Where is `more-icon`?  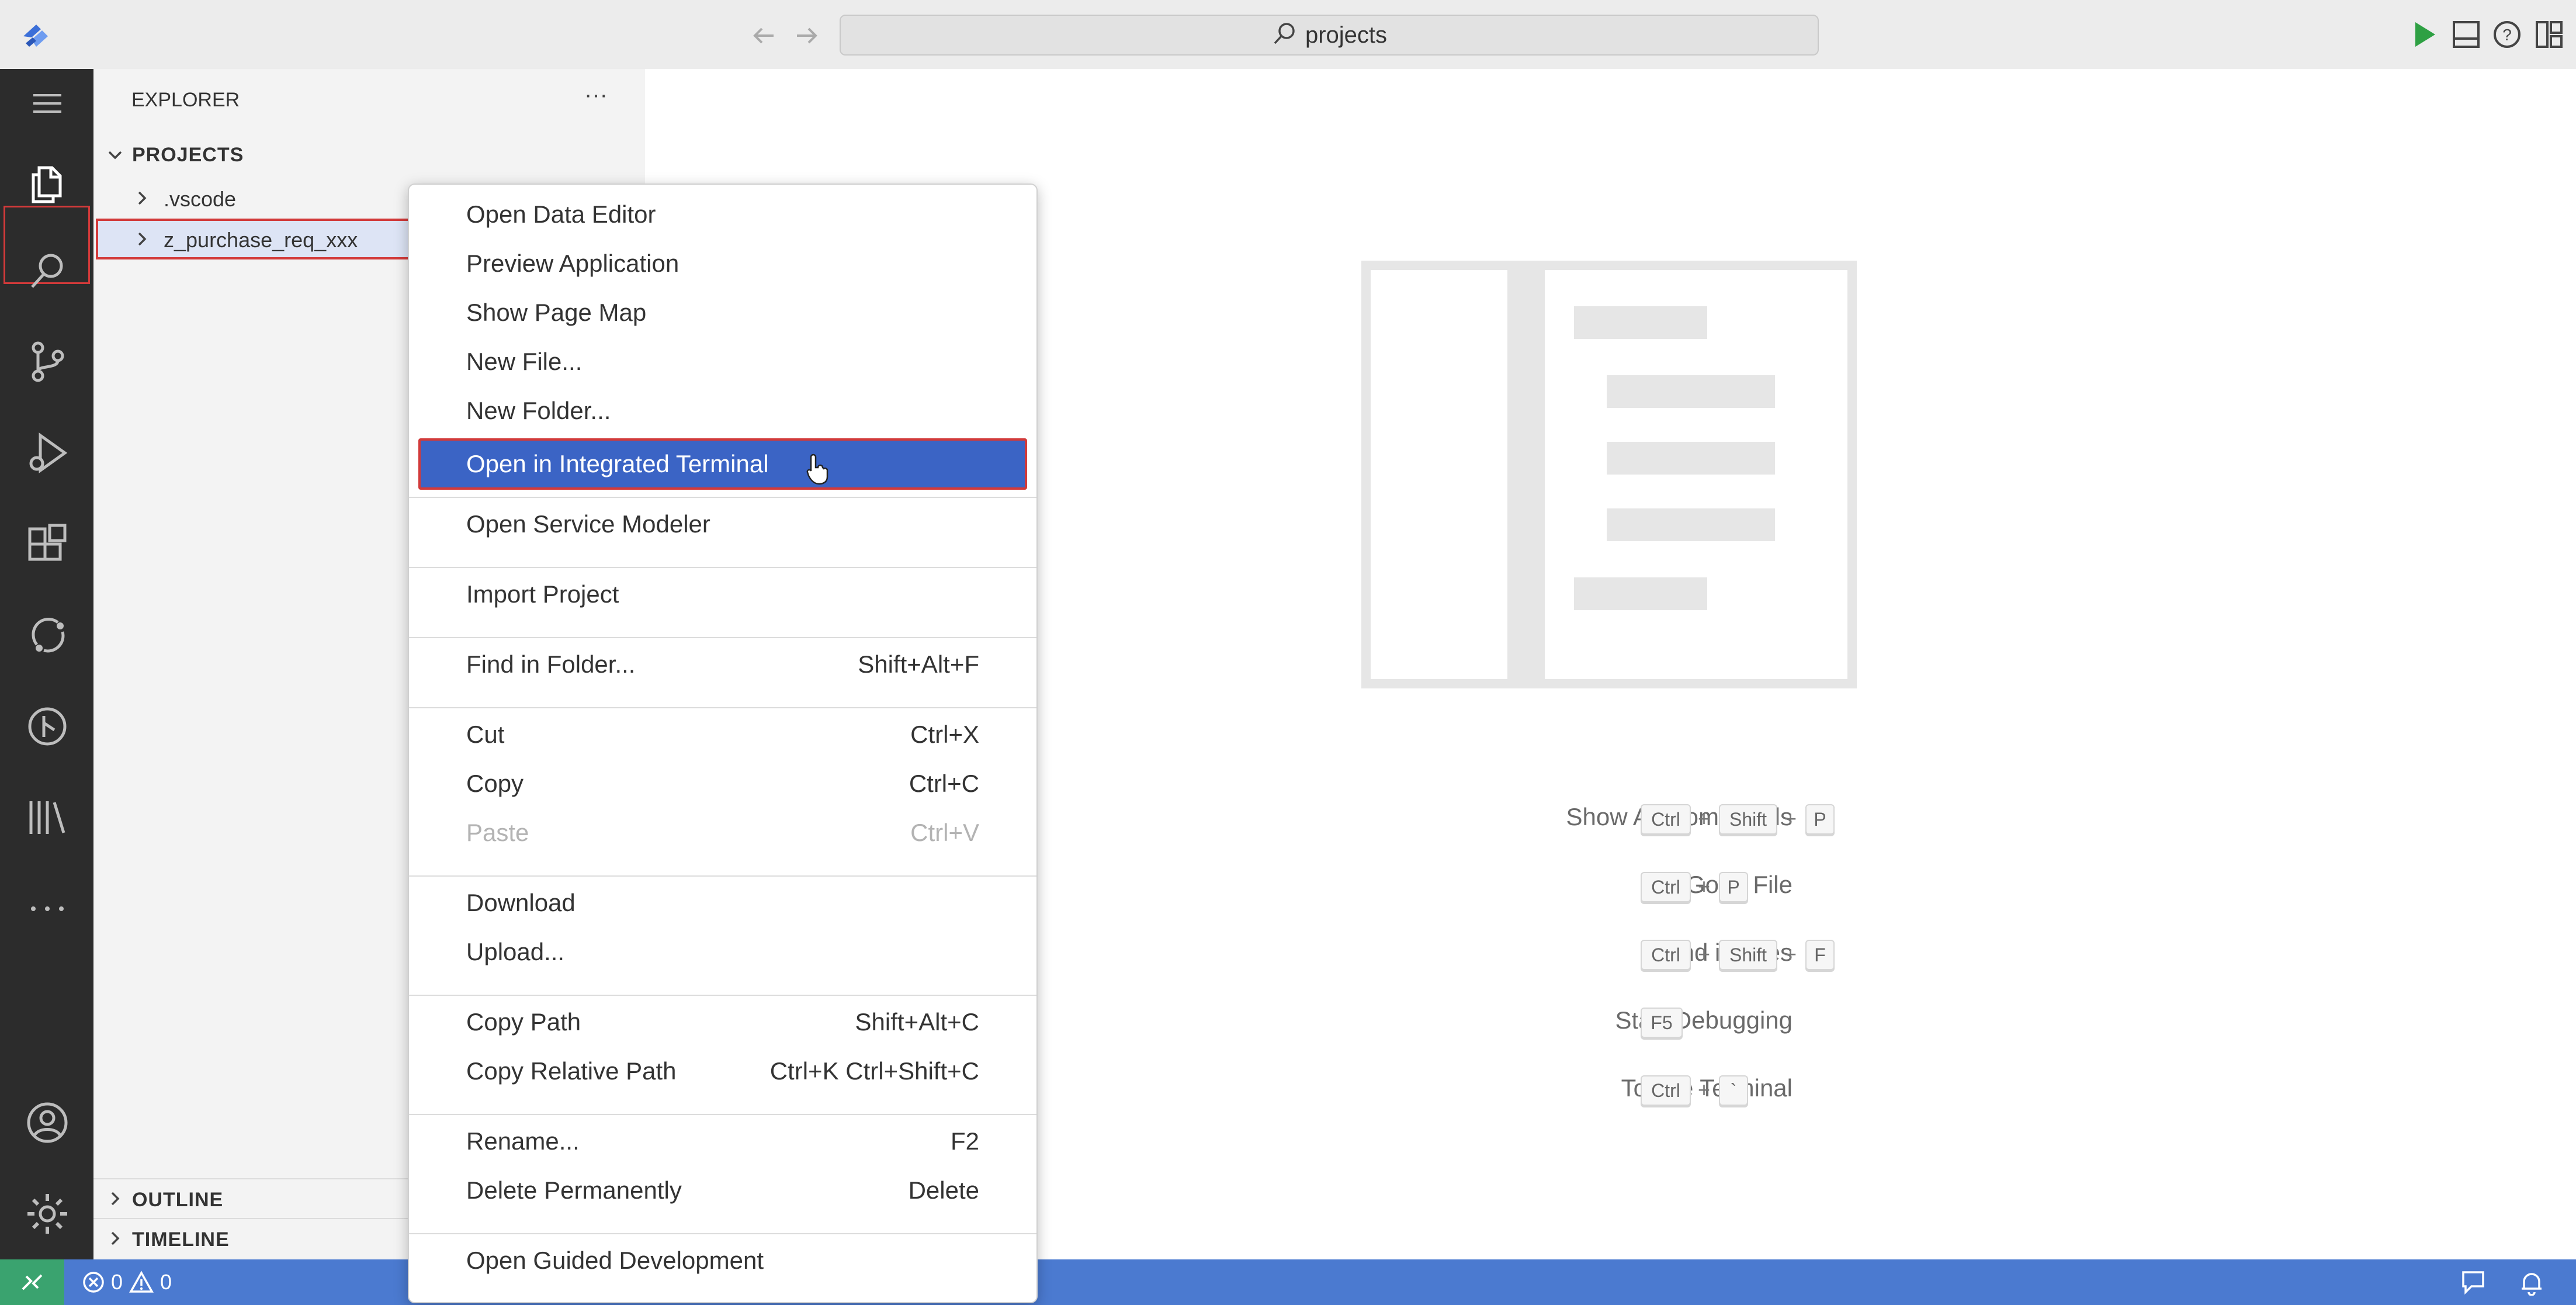
more-icon is located at coordinates (48, 908).